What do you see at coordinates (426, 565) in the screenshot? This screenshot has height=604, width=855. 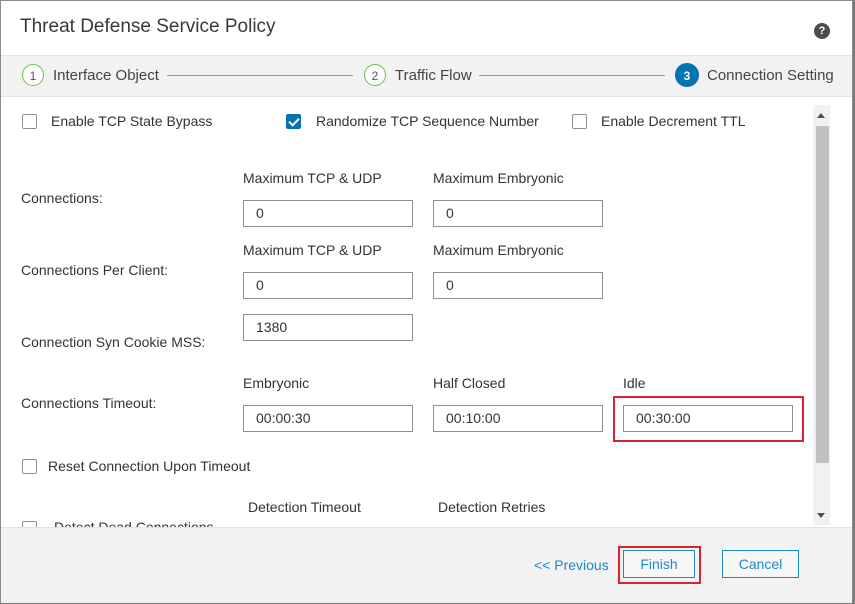 I see `dialog-footer: << Previous Finish Cancel` at bounding box center [426, 565].